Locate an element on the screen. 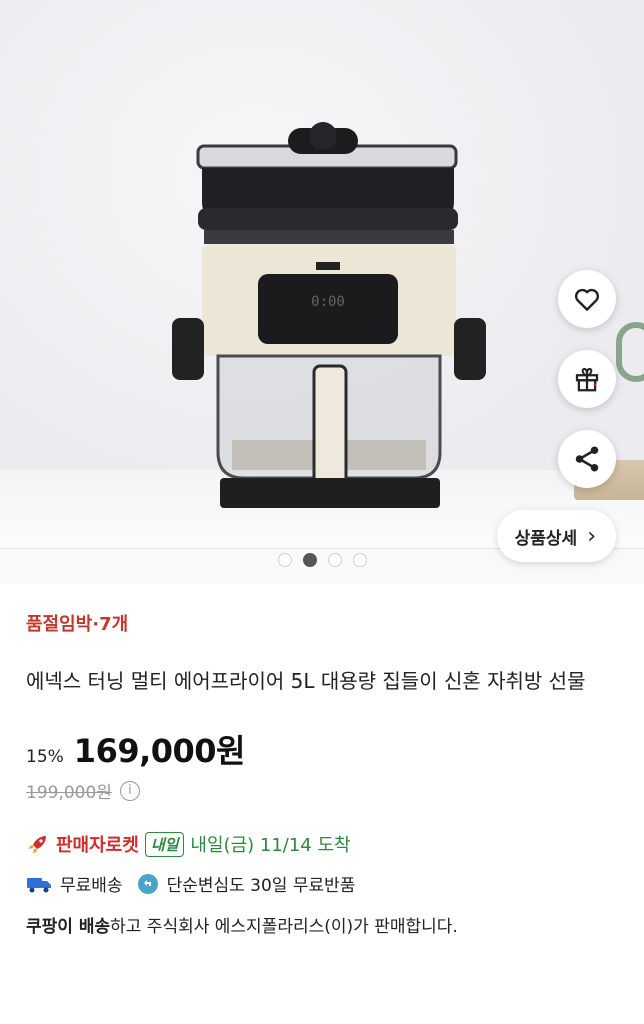 The image size is (644, 1024). carousel-dot-active is located at coordinates (309, 560).